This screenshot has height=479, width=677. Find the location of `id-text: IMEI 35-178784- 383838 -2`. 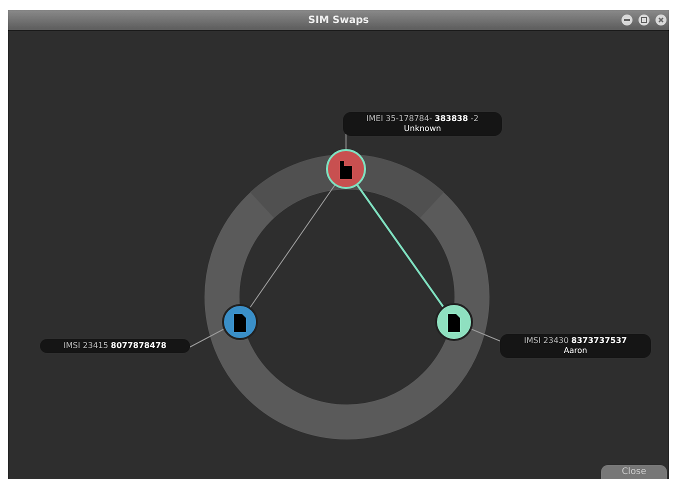

id-text: IMEI 35-178784- 383838 -2 is located at coordinates (422, 119).